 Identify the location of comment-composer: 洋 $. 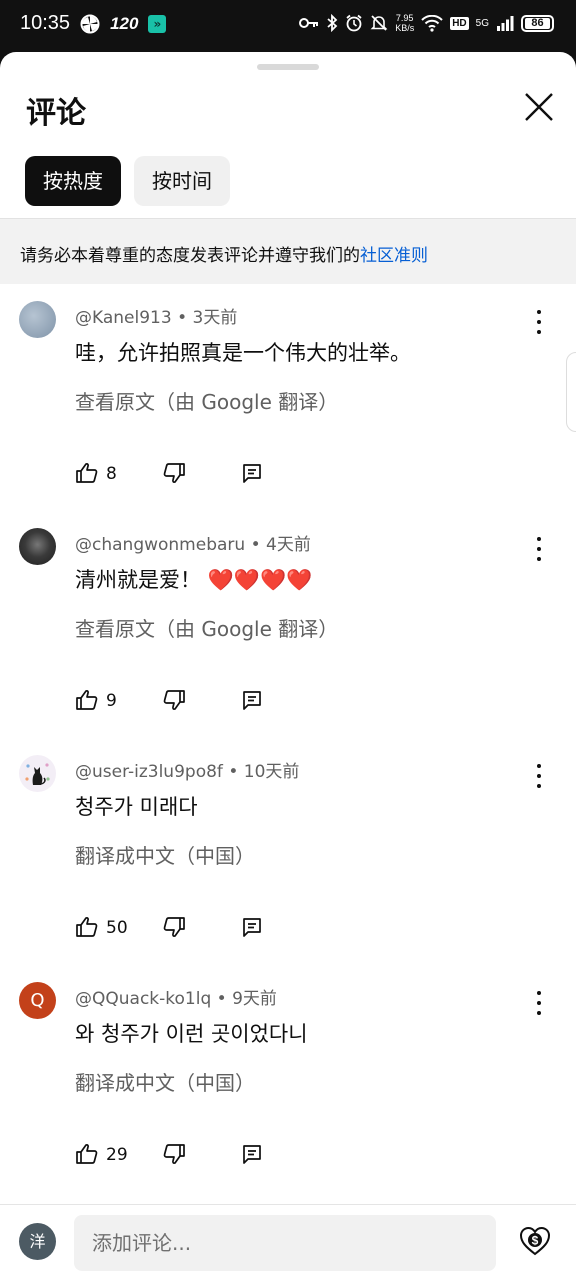
(288, 1242).